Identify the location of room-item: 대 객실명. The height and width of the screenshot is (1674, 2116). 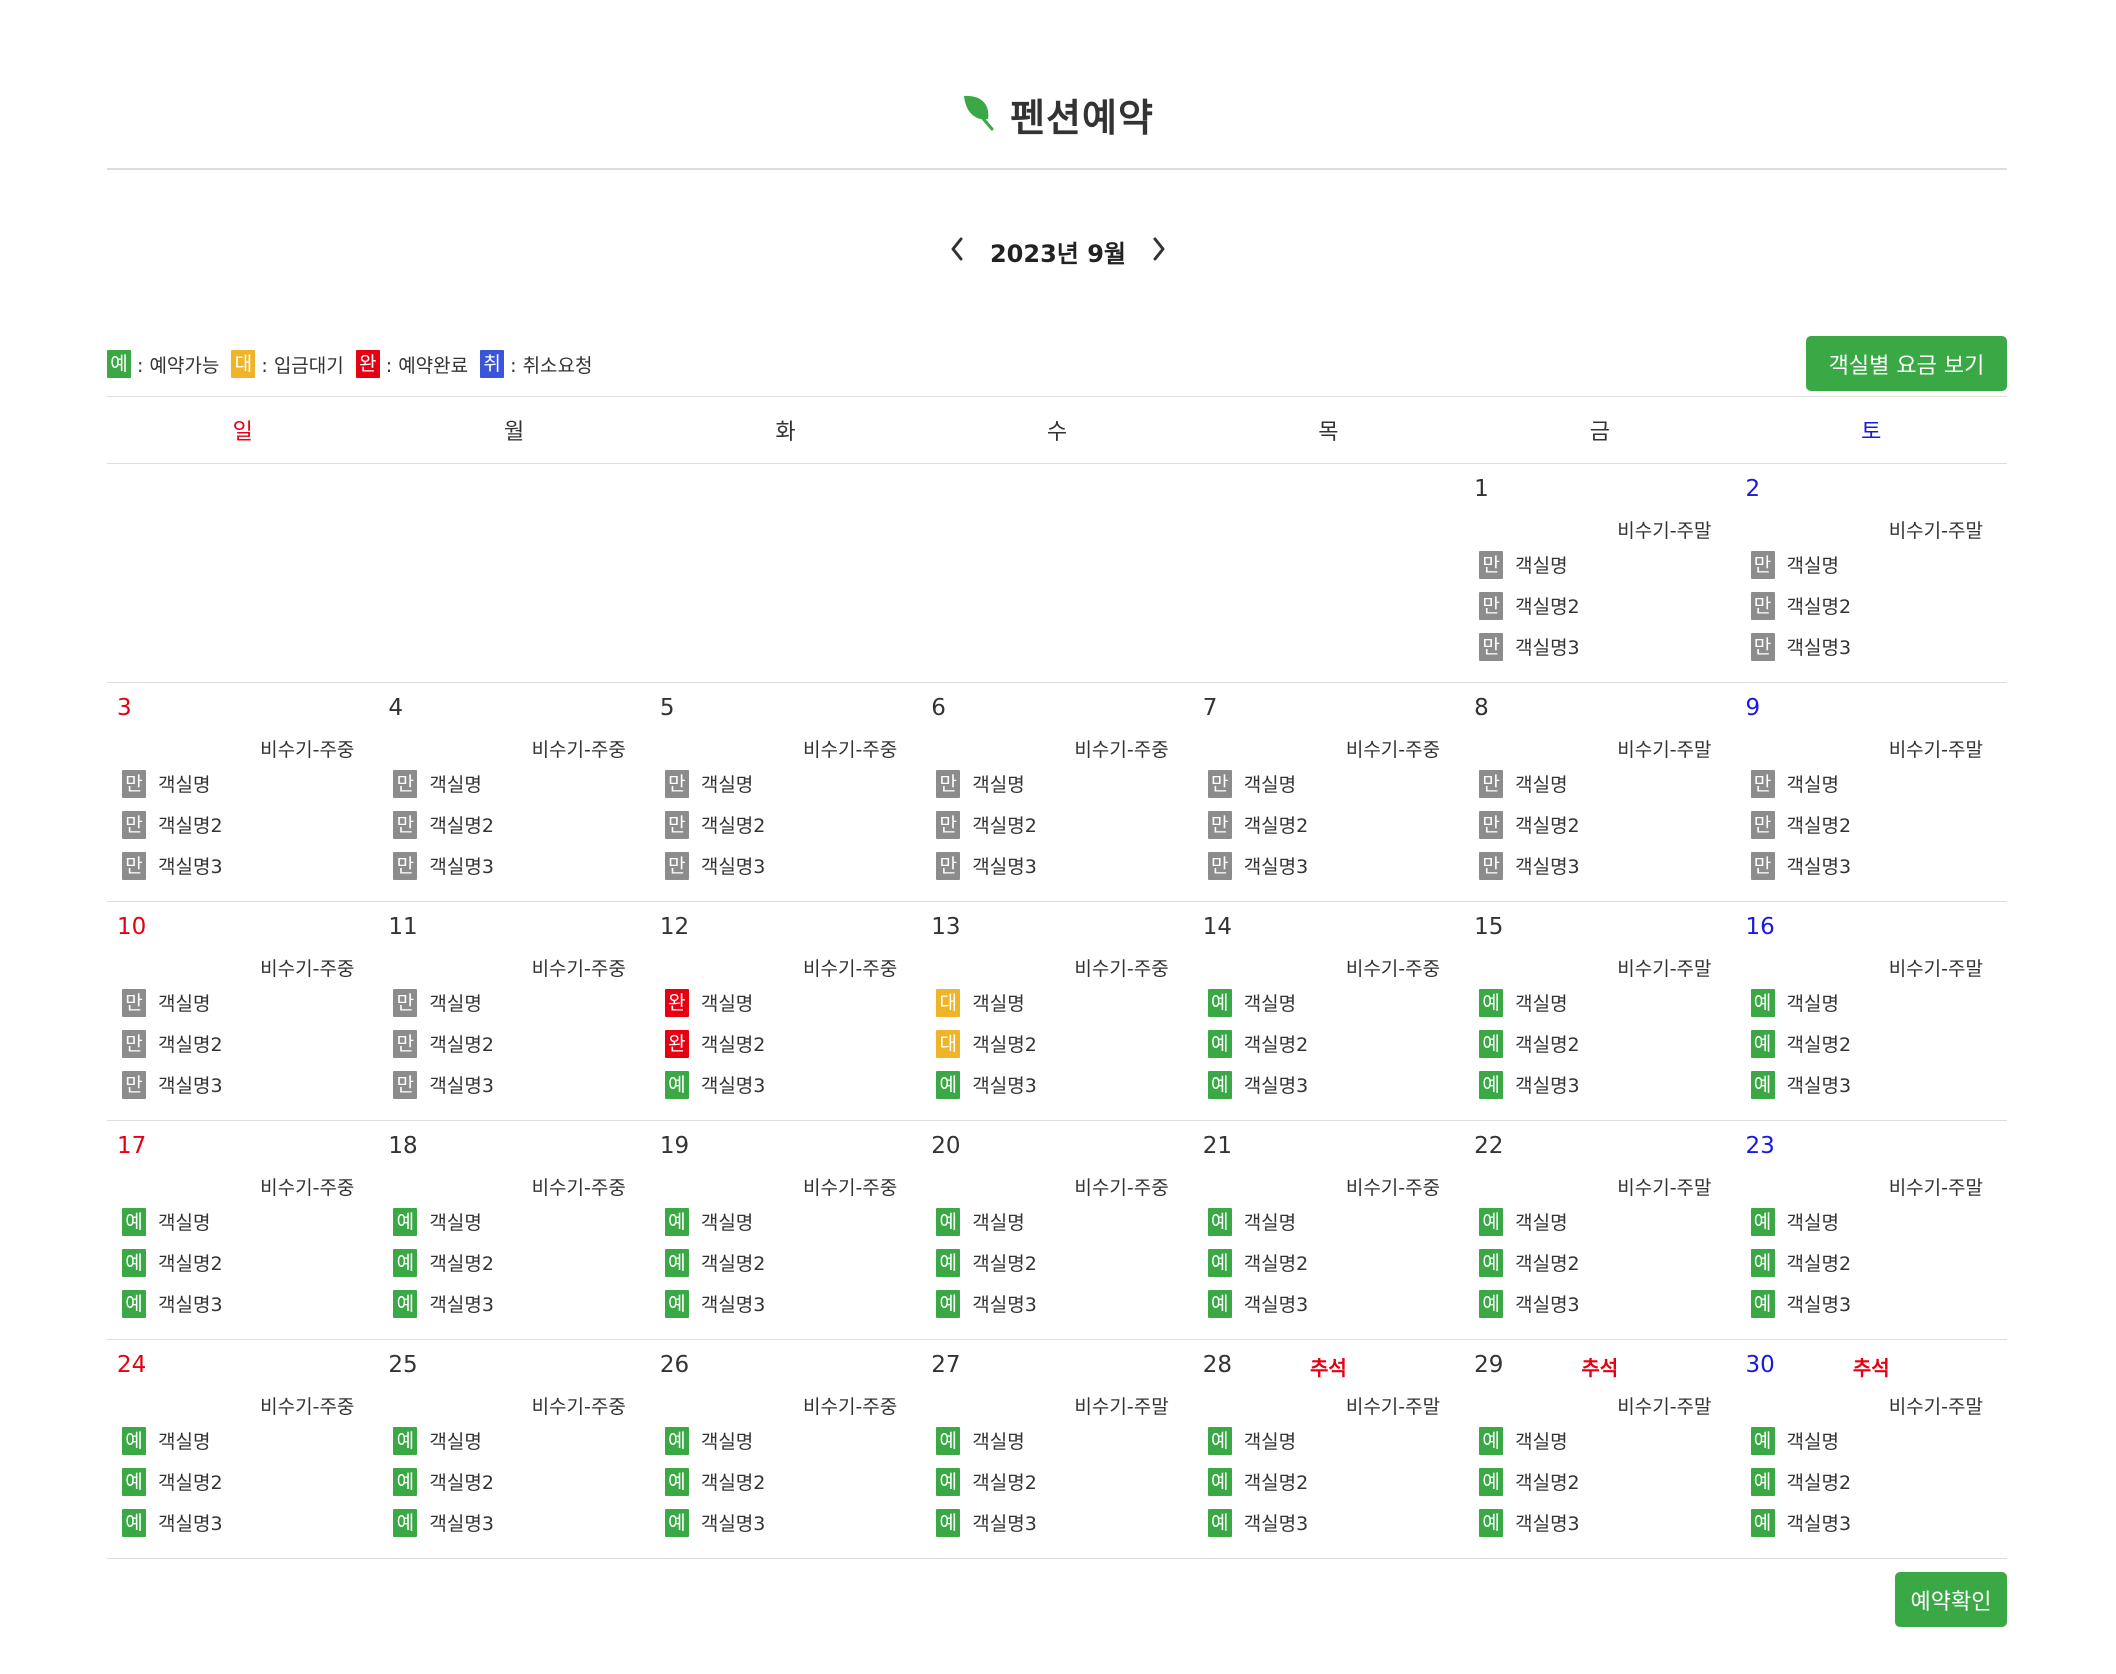
(986, 1002).